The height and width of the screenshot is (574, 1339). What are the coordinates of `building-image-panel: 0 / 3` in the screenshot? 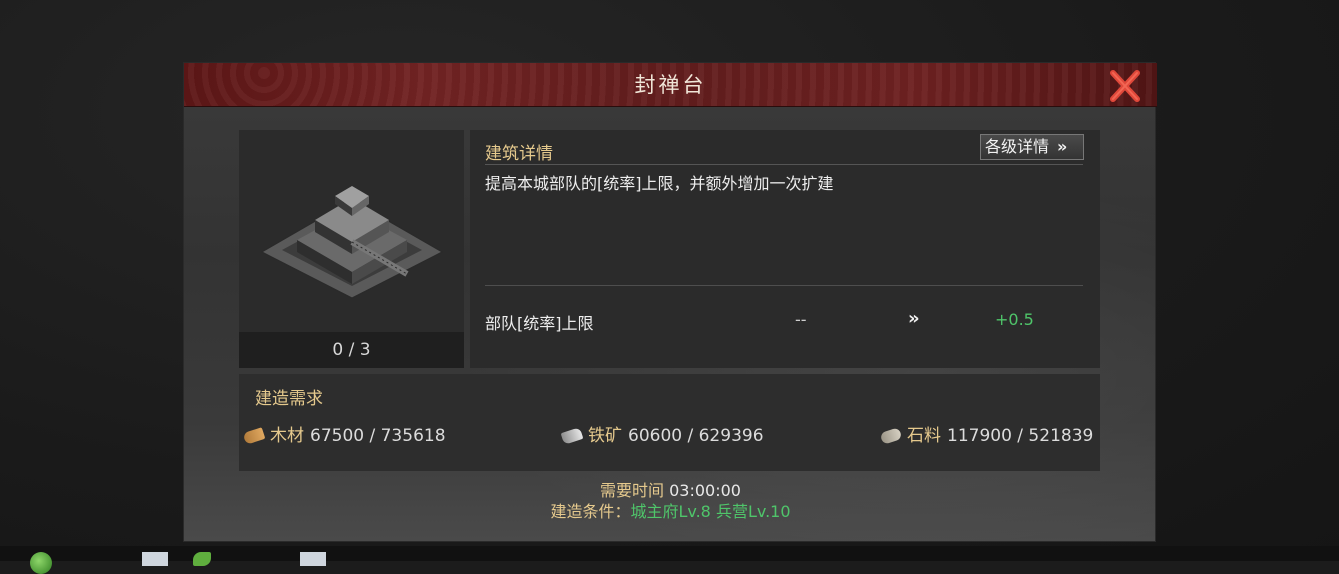 It's located at (351, 249).